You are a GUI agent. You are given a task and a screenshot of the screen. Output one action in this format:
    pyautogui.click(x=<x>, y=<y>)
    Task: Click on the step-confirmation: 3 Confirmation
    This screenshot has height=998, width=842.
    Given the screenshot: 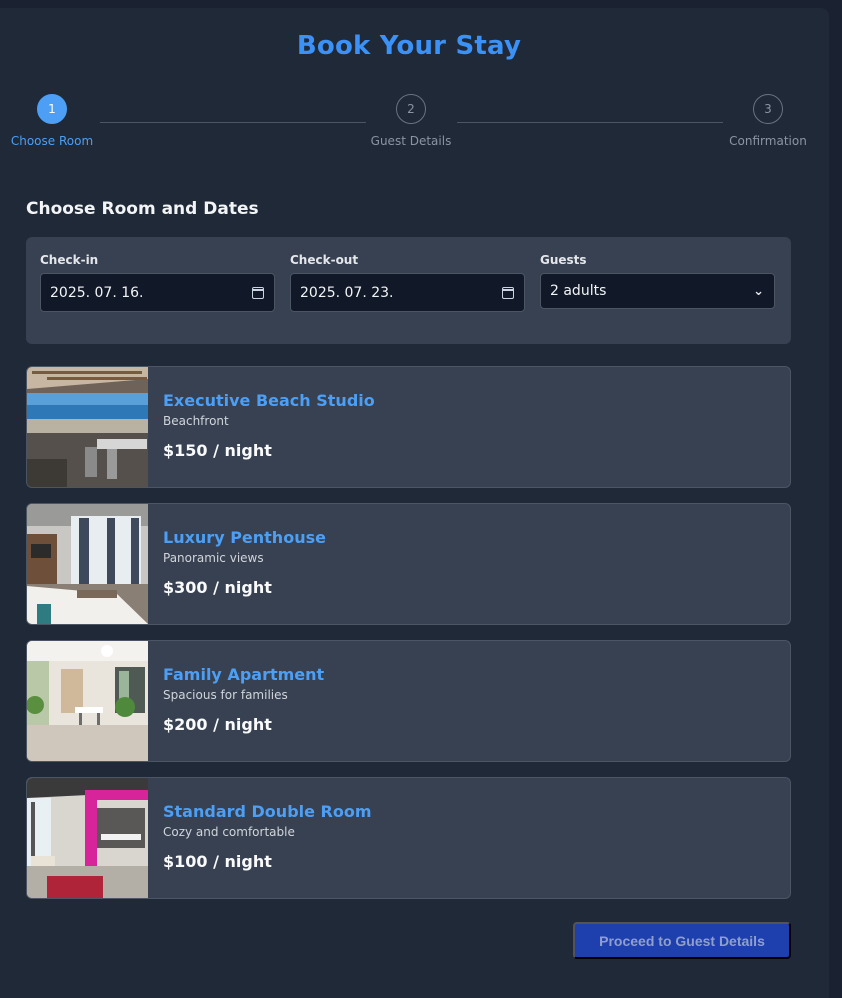 What is the action you would take?
    pyautogui.click(x=768, y=121)
    